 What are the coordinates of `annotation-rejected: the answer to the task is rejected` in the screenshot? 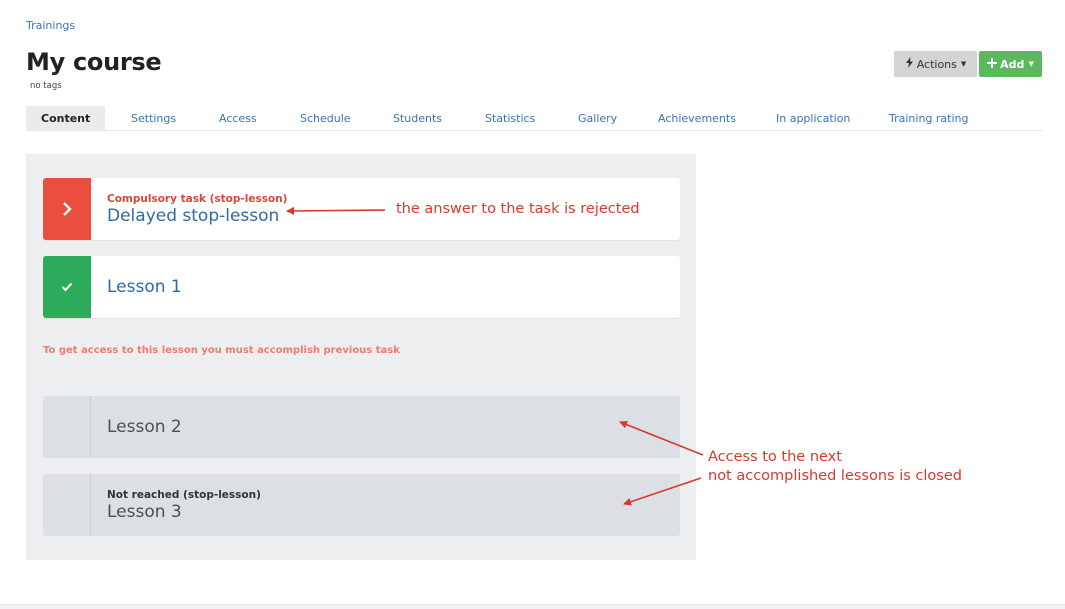 It's located at (518, 209).